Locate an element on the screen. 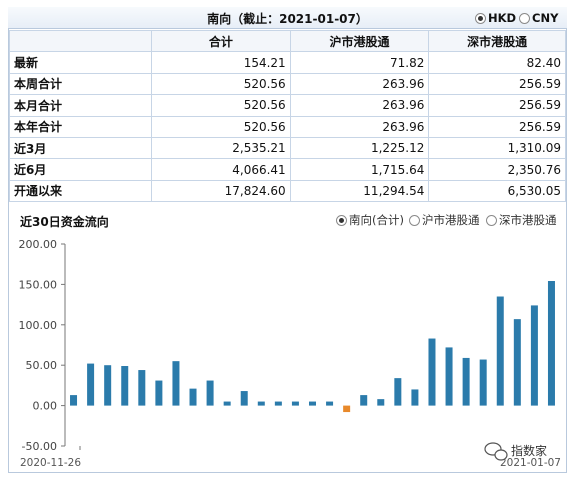 The height and width of the screenshot is (478, 575). y-tick-label: 100.00 is located at coordinates (38, 325).